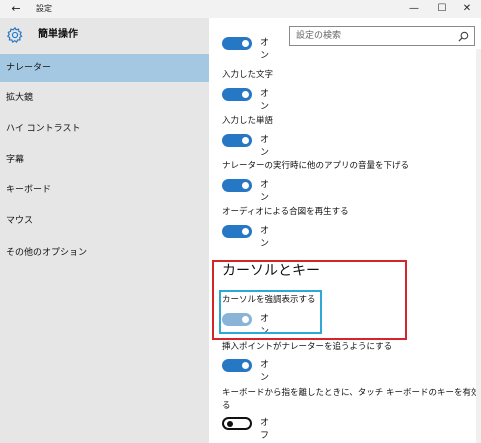  Describe the element at coordinates (237, 365) in the screenshot. I see `insertion-point-toggle` at that location.